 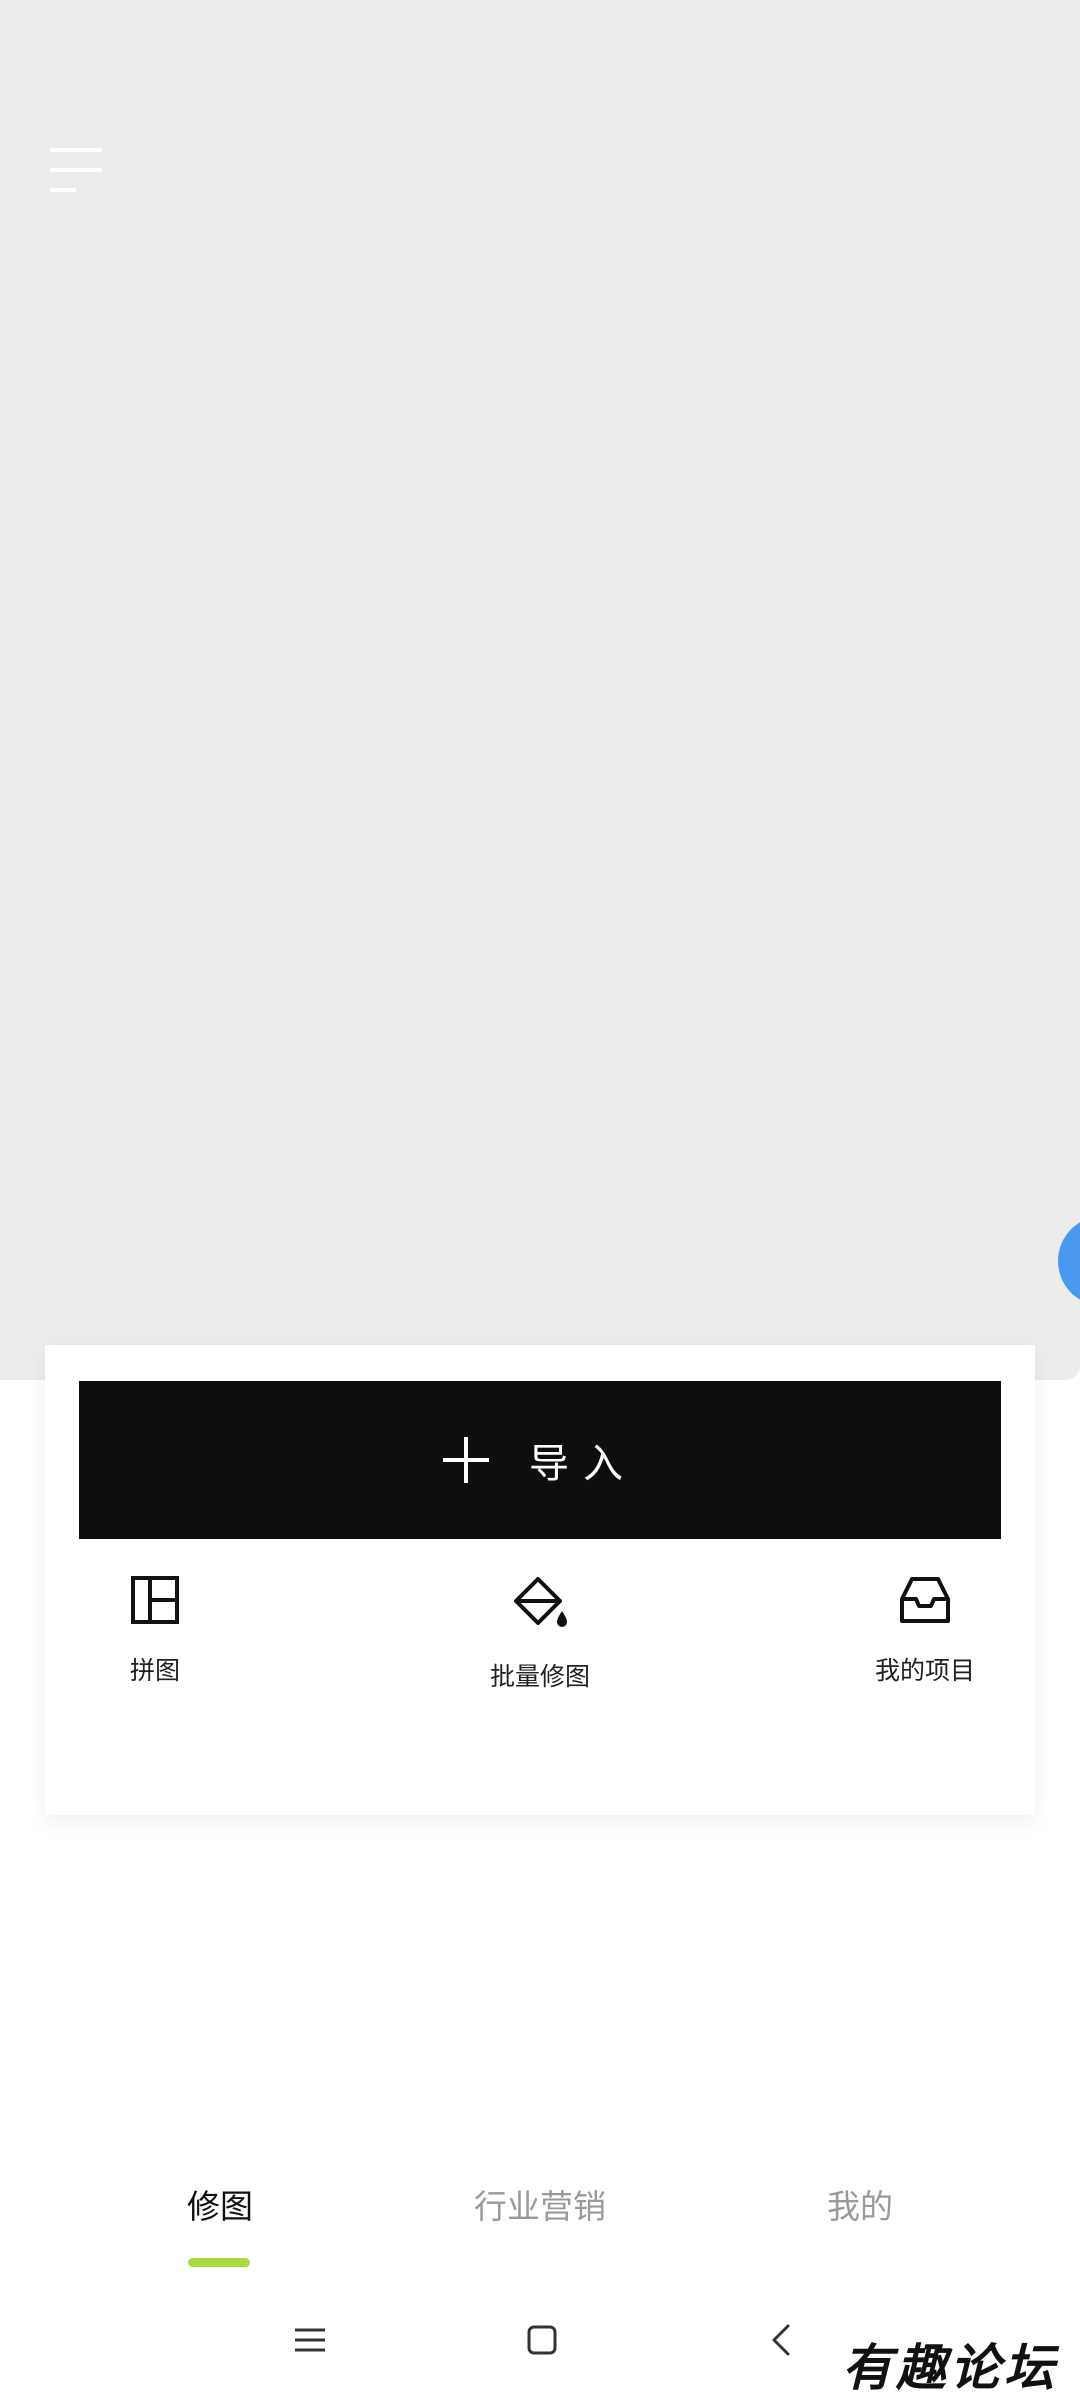 I want to click on inbox-tray-icon, so click(x=925, y=1600).